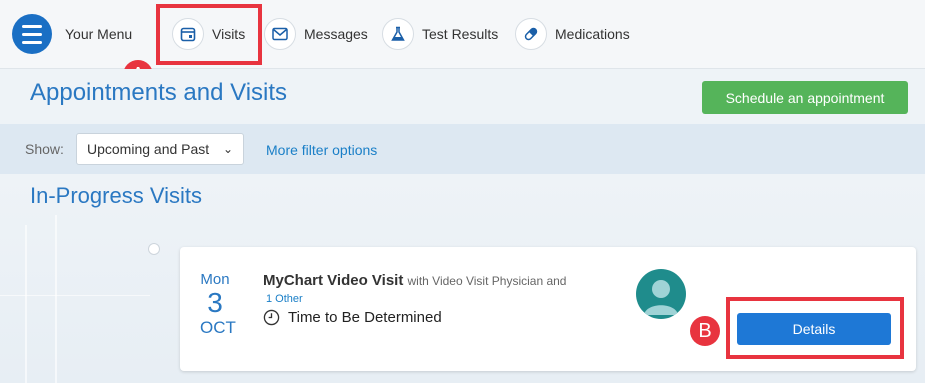  I want to click on nav-item-messages: Messages, so click(316, 34).